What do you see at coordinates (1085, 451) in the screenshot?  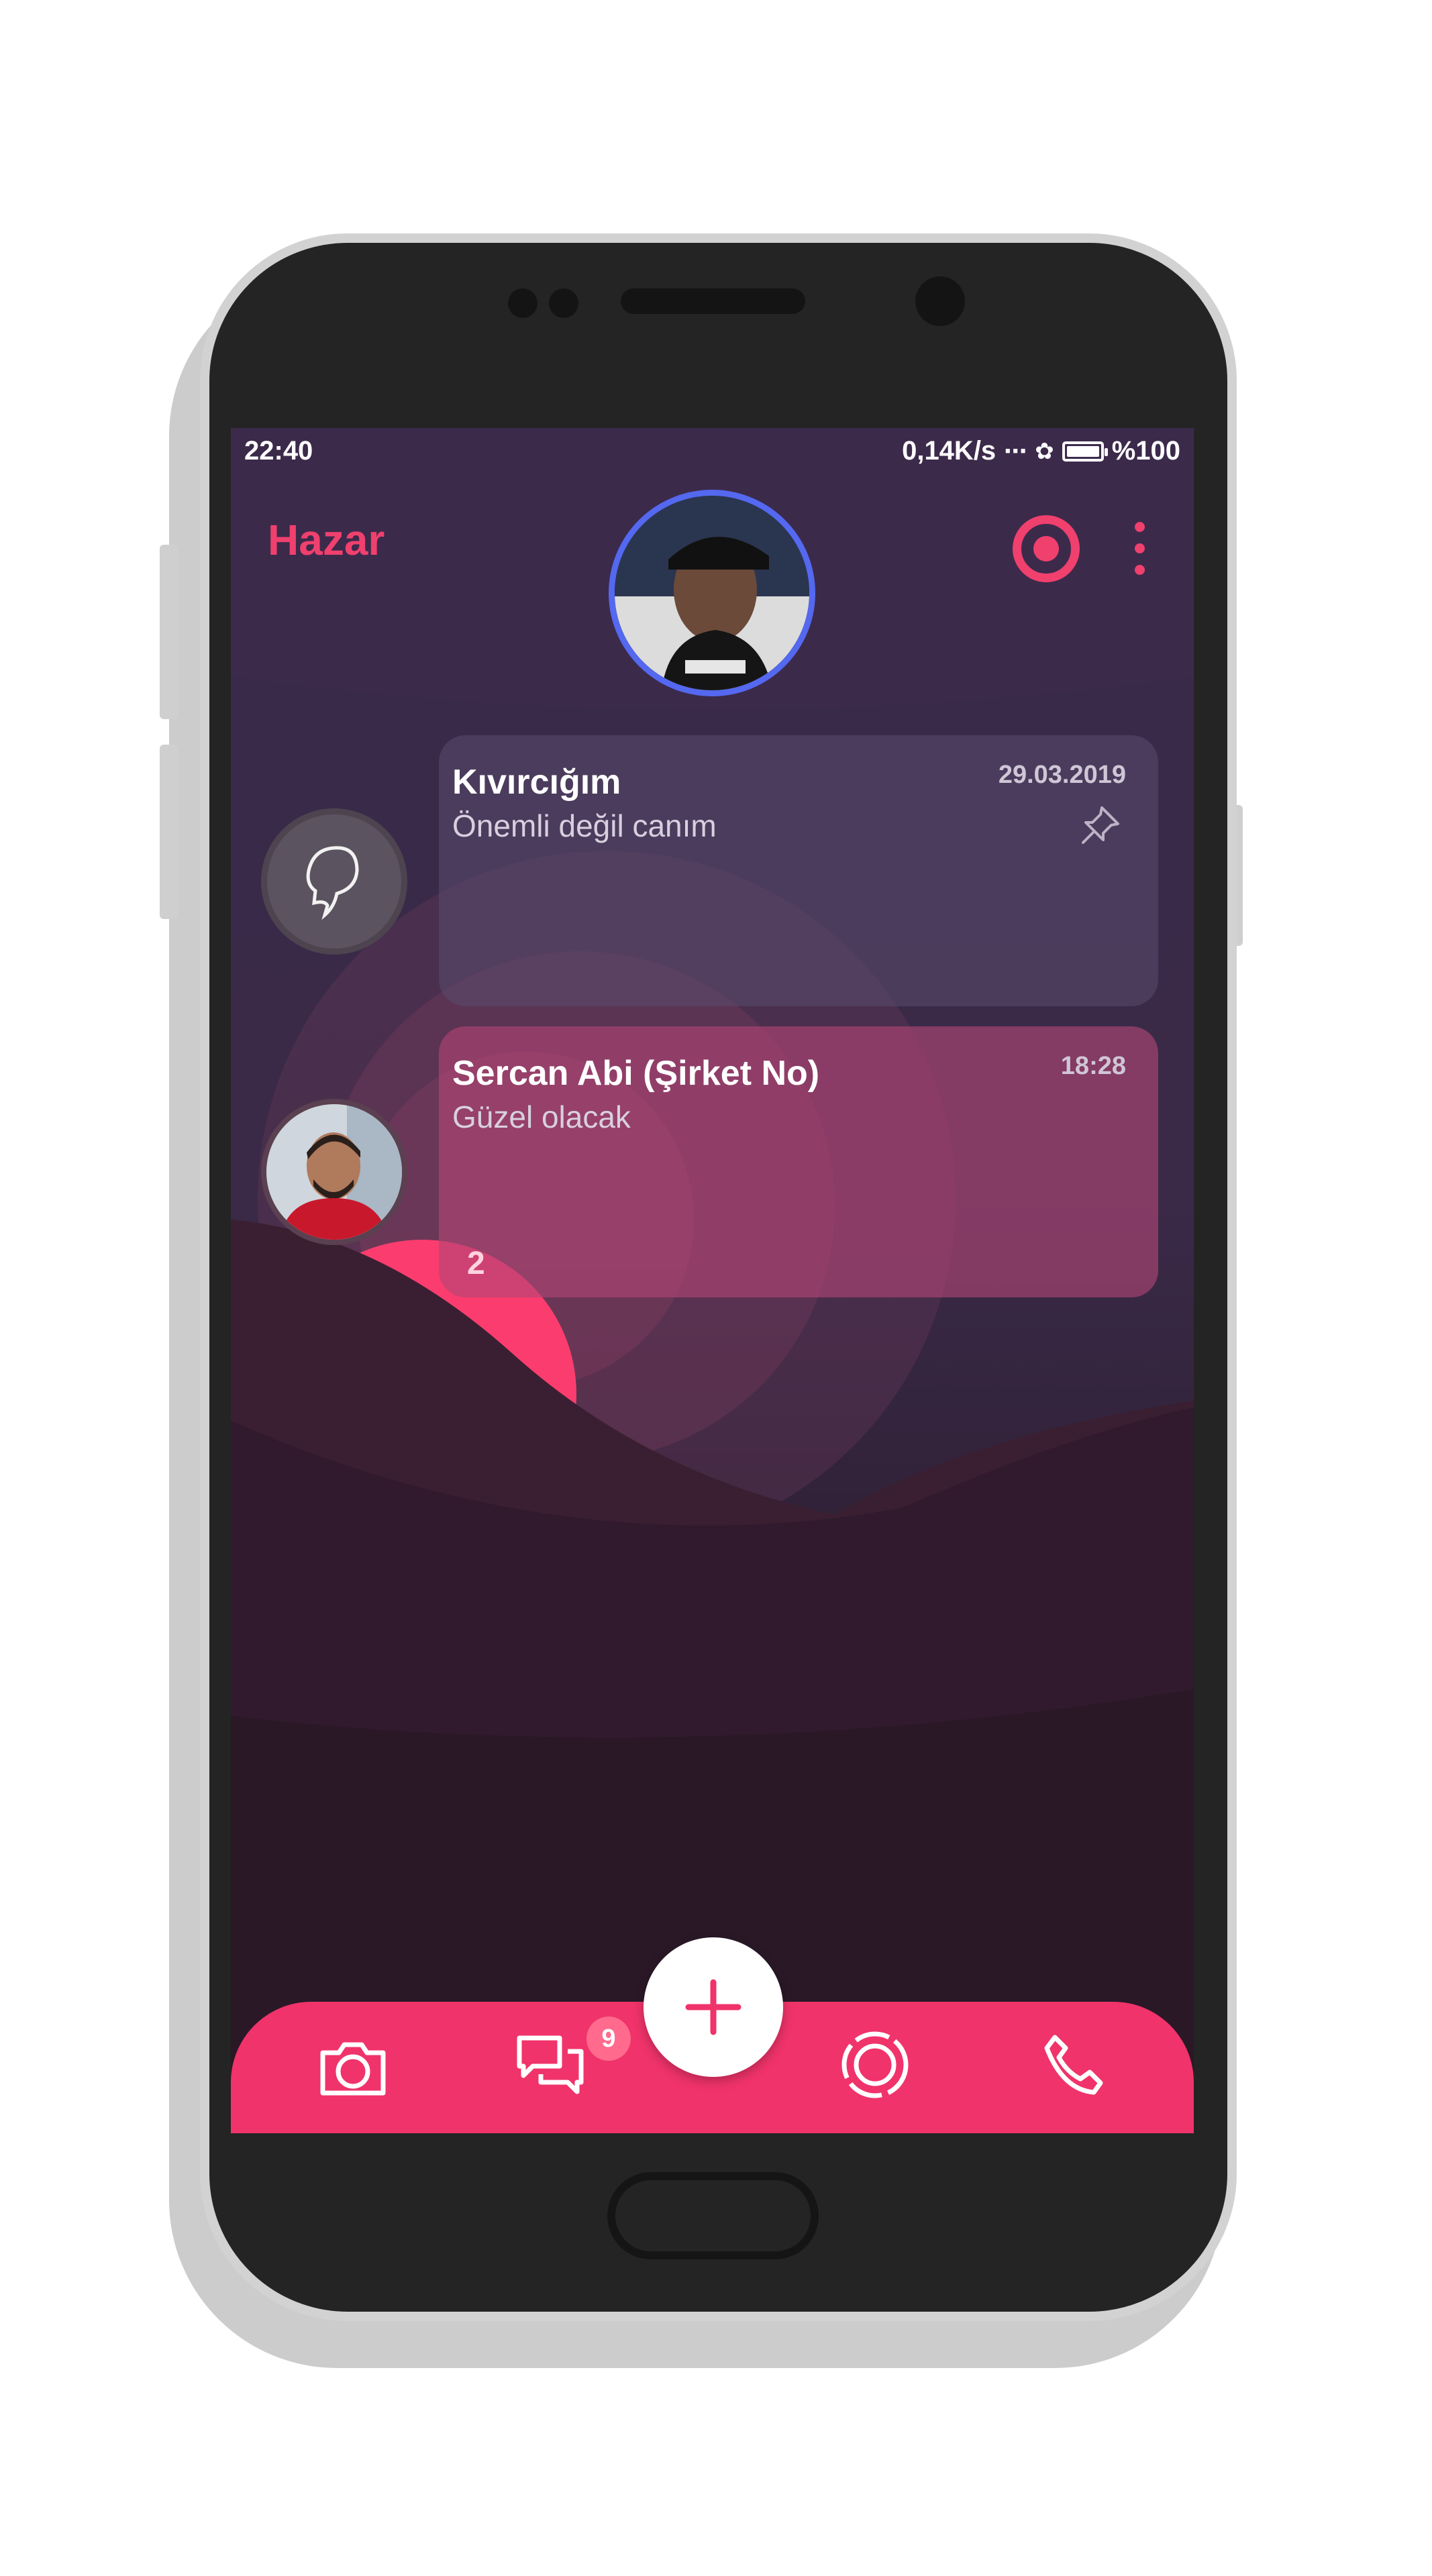 I see `battery-icon` at bounding box center [1085, 451].